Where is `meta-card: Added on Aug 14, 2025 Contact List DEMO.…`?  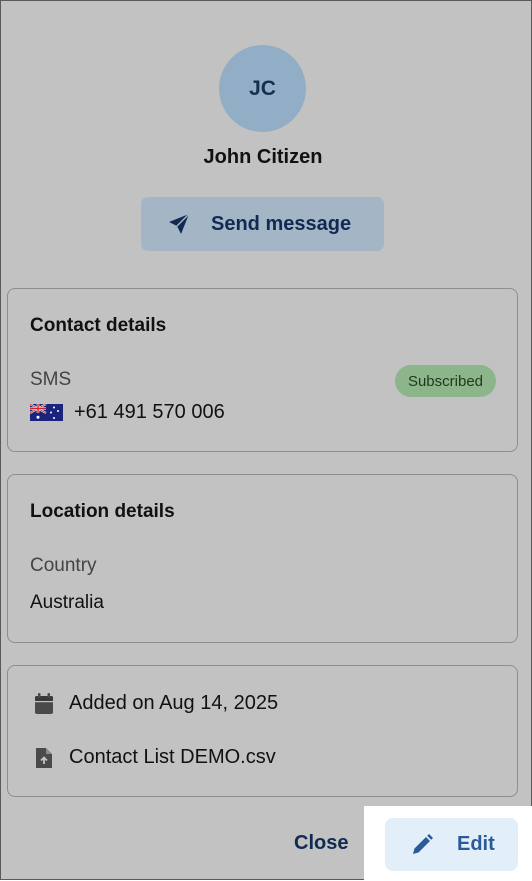 meta-card: Added on Aug 14, 2025 Contact List DEMO.… is located at coordinates (262, 731).